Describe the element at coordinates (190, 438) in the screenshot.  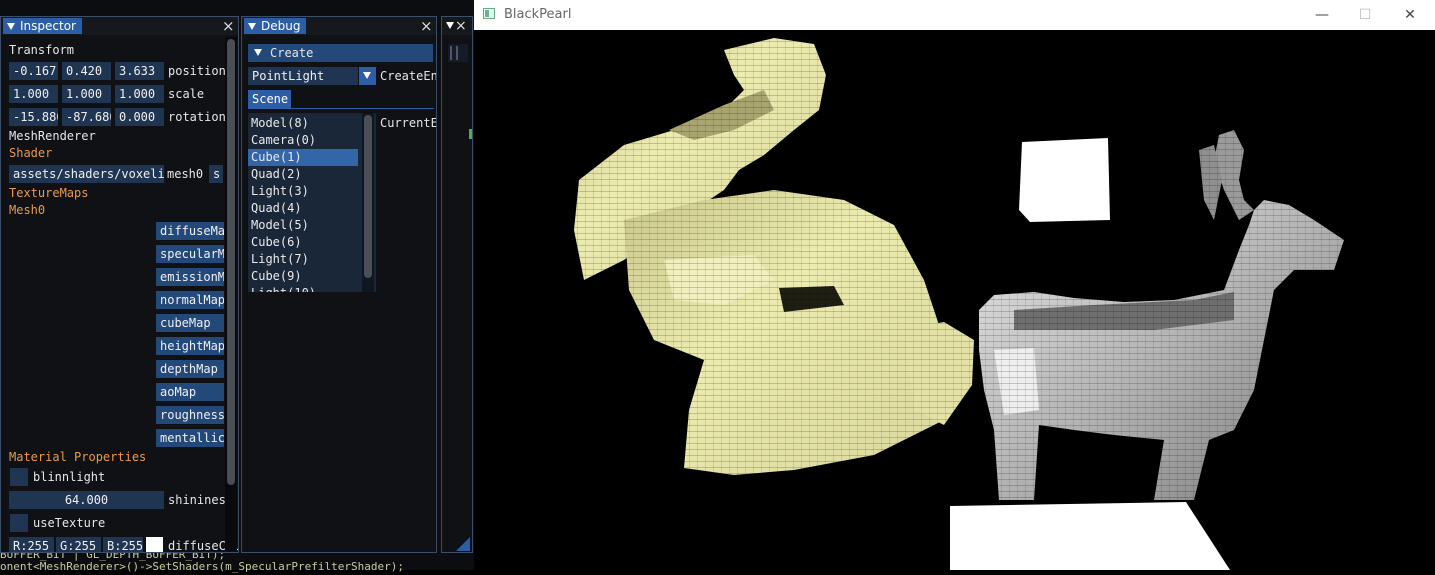
I see `texture-map-button: mentallicMap` at that location.